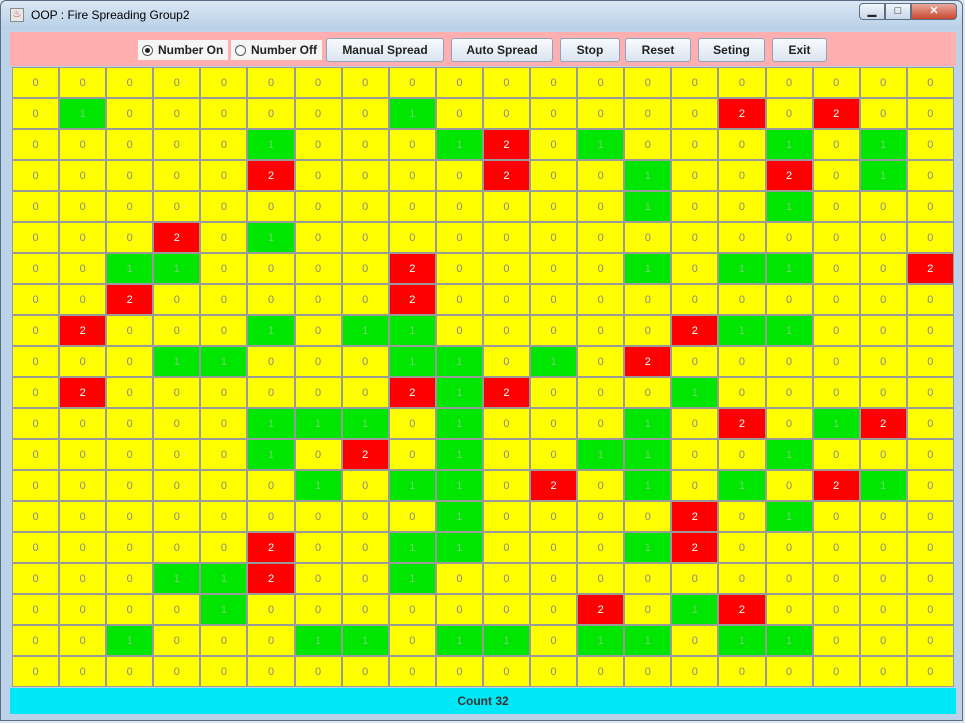  I want to click on stop-button: Stop, so click(590, 50).